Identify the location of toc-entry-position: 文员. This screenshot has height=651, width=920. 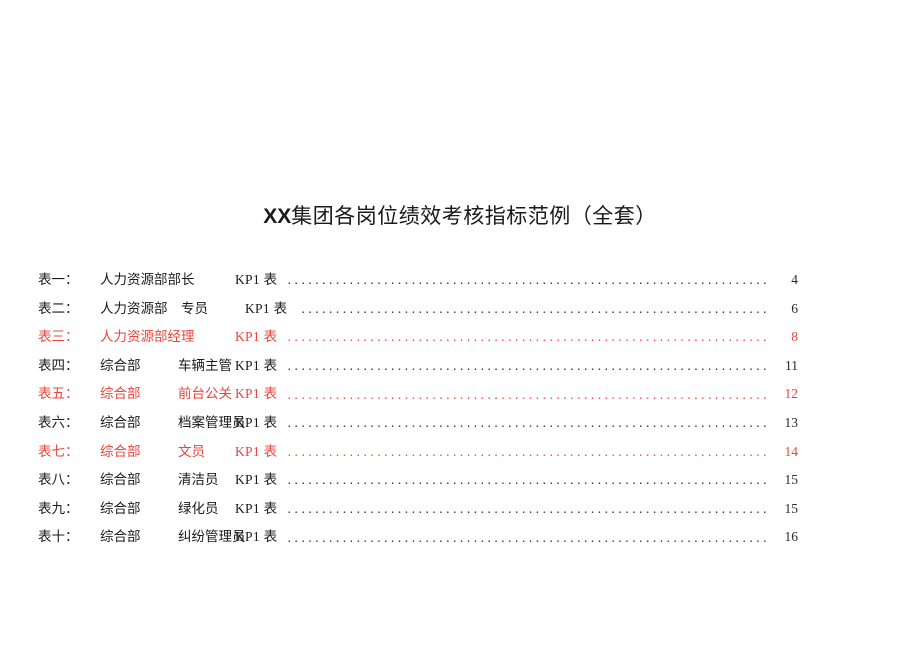
(191, 451).